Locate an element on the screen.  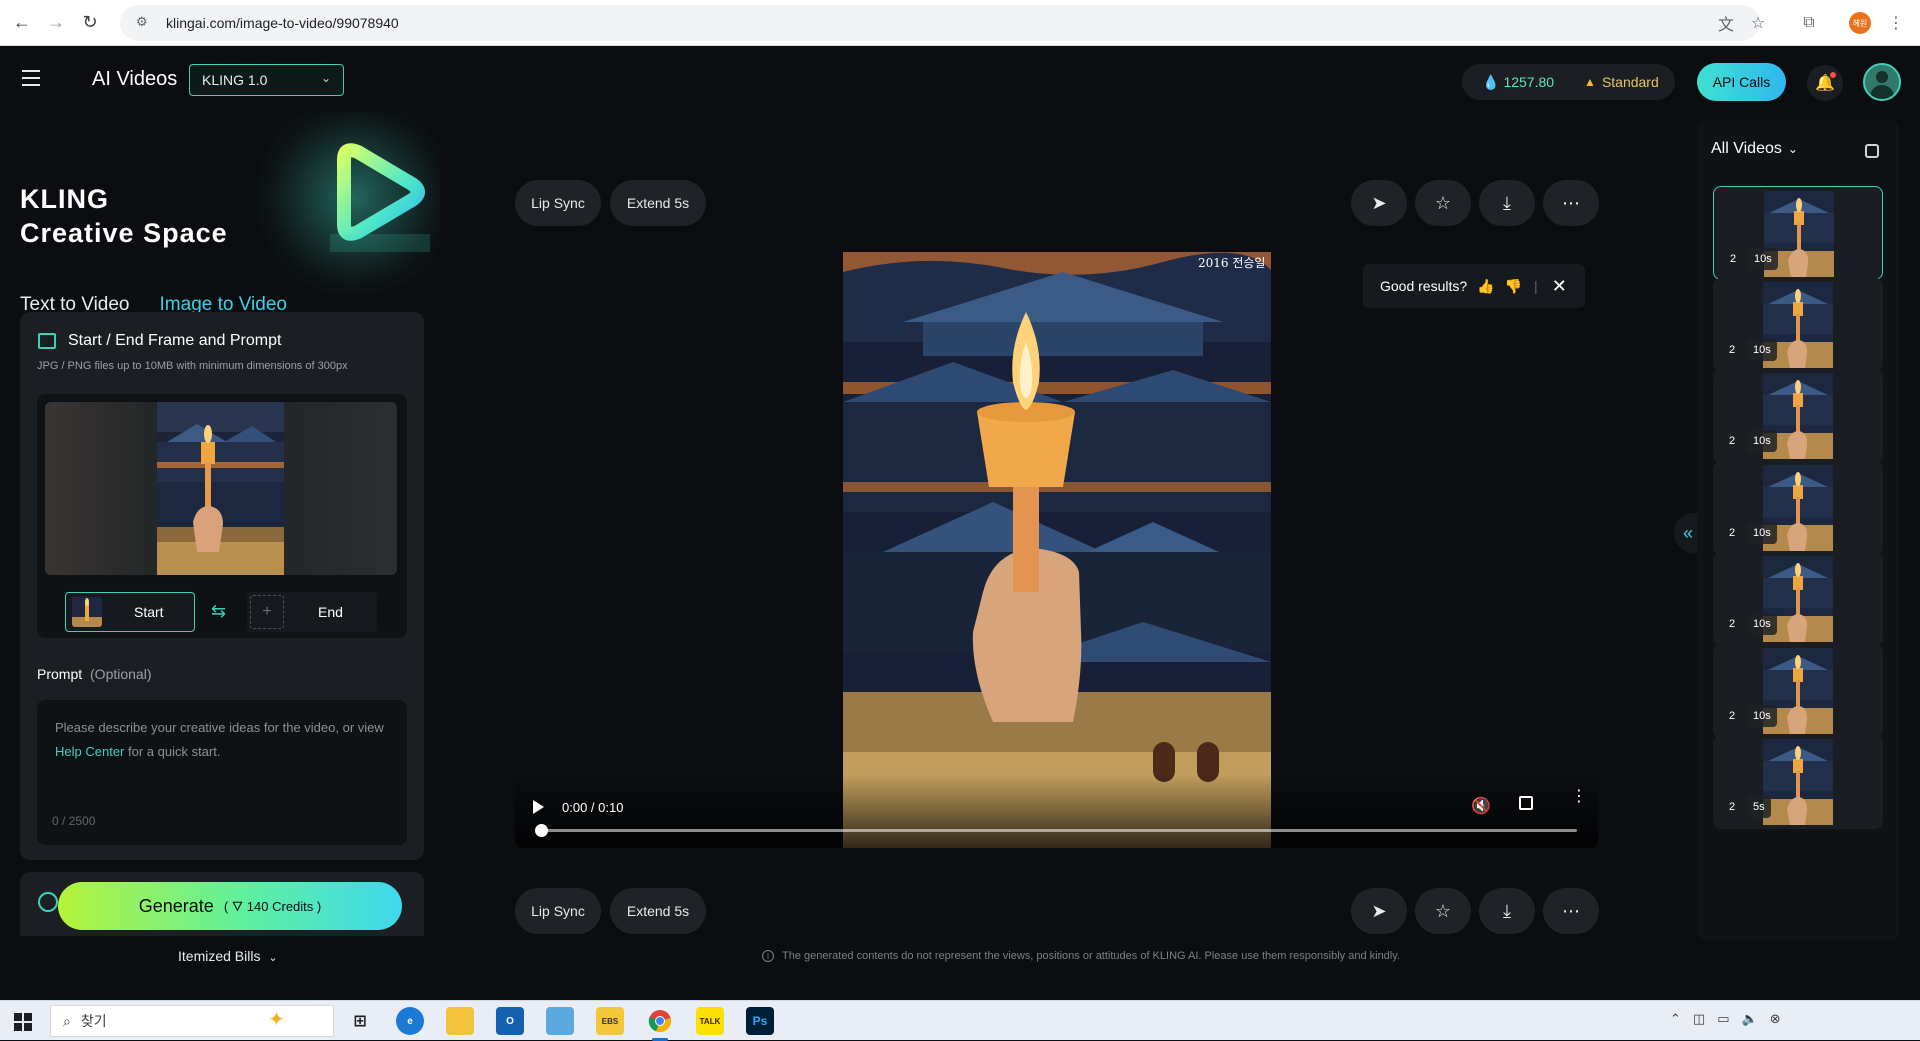
itemized-bills-label: Itemized Bills is located at coordinates (219, 956).